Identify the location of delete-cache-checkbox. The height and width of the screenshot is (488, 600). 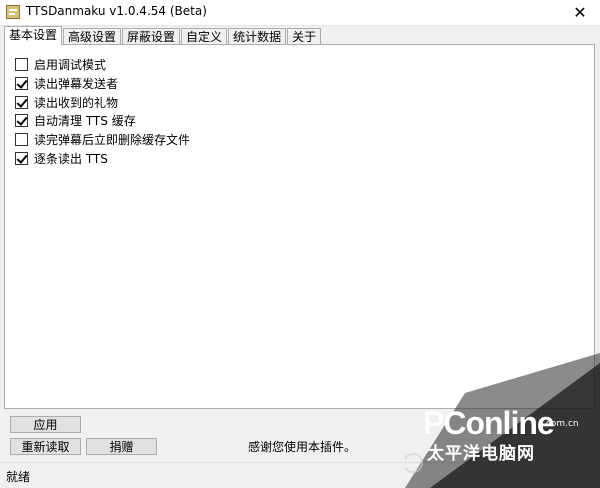
(21, 139).